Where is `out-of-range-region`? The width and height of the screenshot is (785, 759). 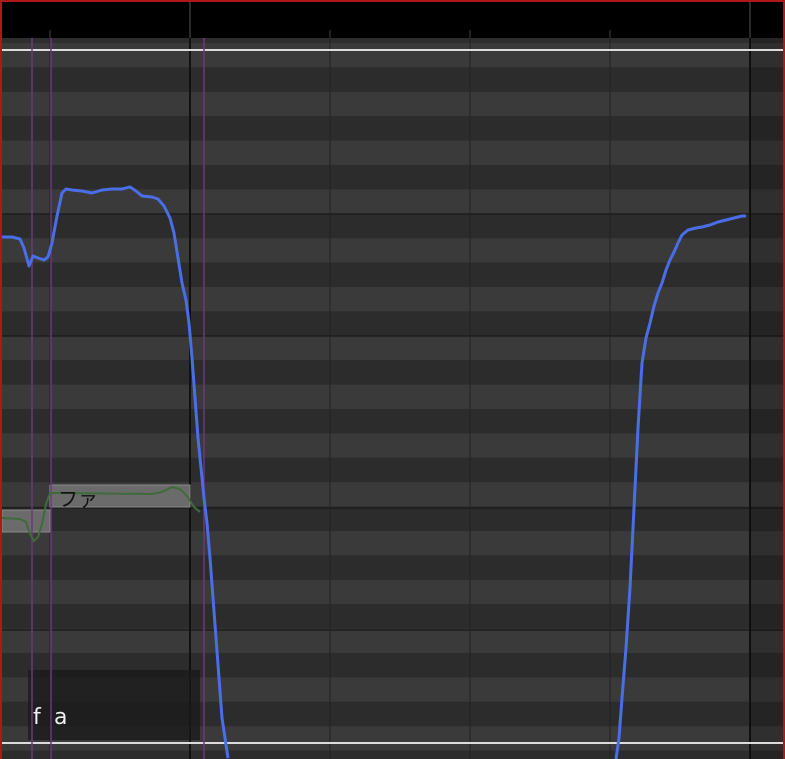
out-of-range-region is located at coordinates (766, 398).